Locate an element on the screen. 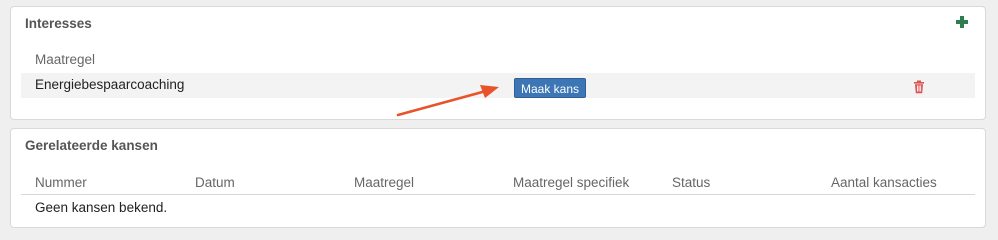 The width and height of the screenshot is (998, 240). plus-icon is located at coordinates (962, 22).